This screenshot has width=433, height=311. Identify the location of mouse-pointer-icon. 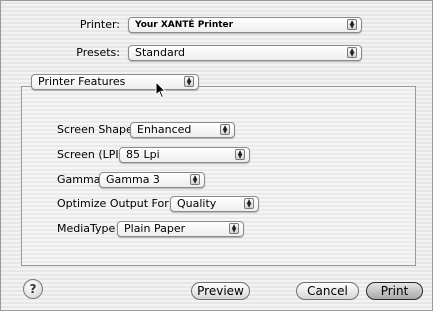
(161, 90).